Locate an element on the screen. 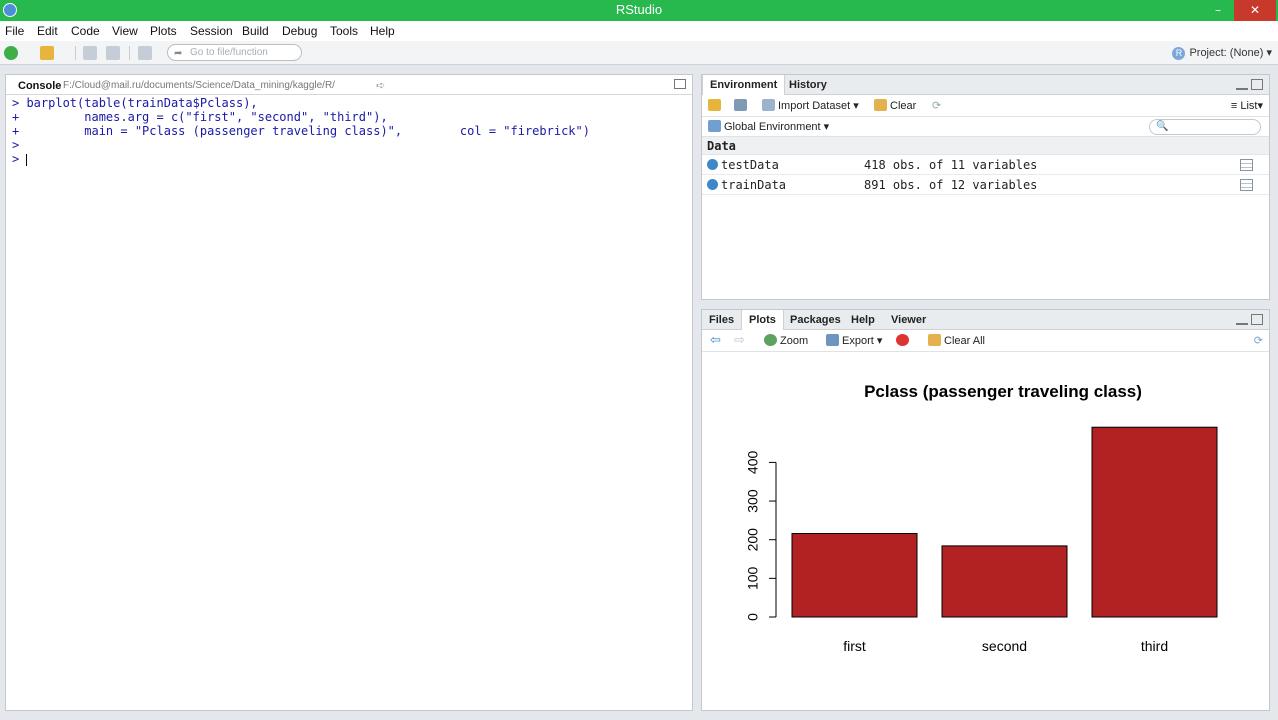 Image resolution: width=1278 pixels, height=720 pixels. environment-scope-bar: Global Environment ▾ 🔍 is located at coordinates (985, 127).